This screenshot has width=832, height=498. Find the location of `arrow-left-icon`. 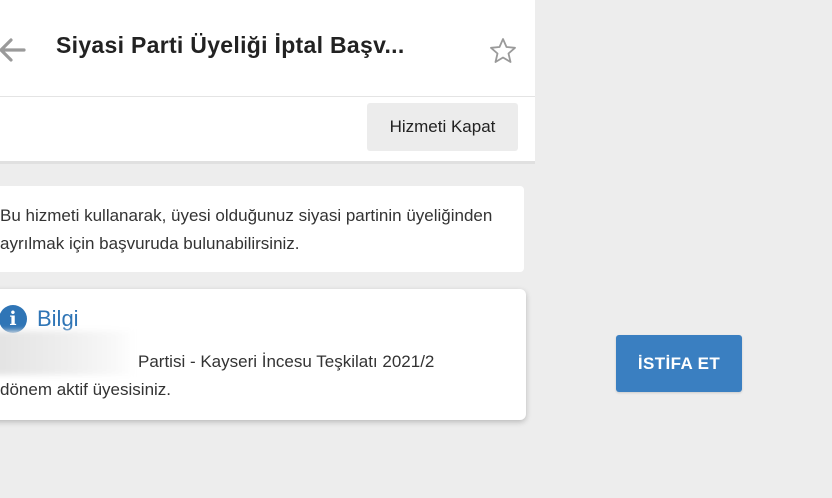

arrow-left-icon is located at coordinates (13, 50).